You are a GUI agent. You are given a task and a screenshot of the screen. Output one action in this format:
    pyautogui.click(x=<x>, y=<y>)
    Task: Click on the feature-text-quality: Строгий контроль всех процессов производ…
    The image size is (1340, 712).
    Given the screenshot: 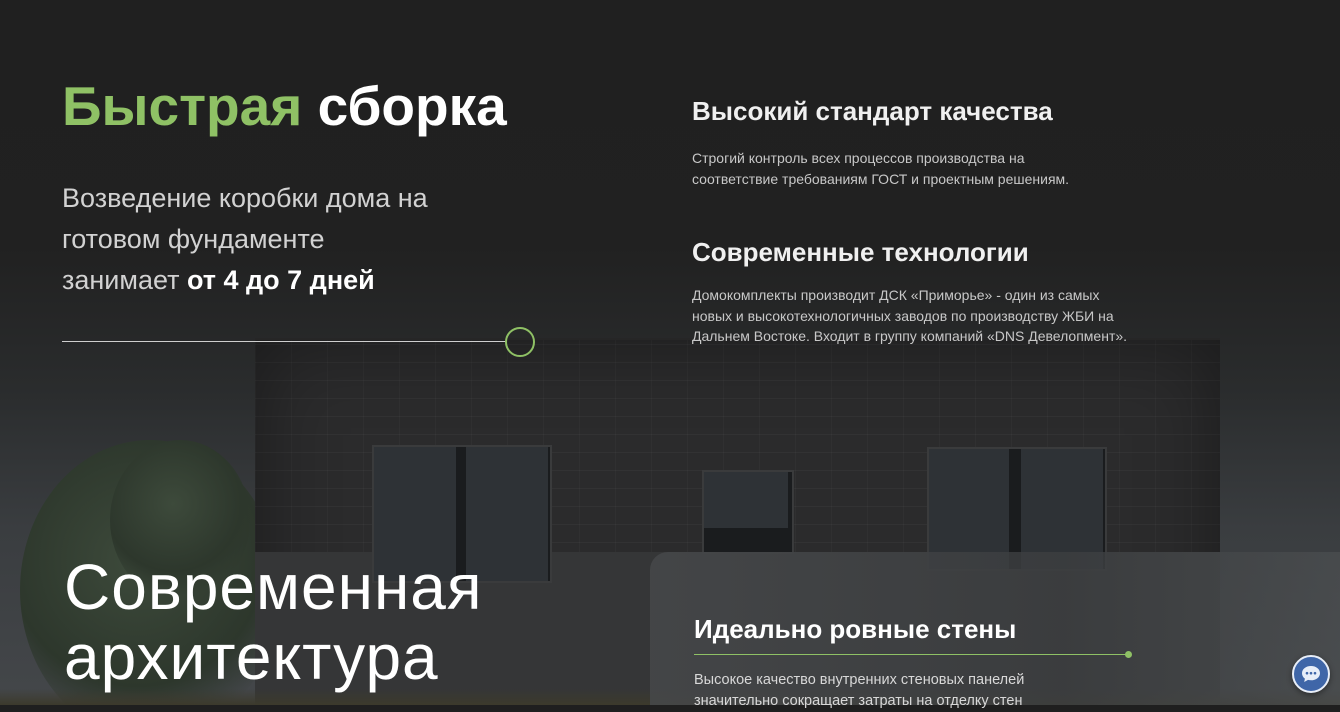 What is the action you would take?
    pyautogui.click(x=880, y=168)
    